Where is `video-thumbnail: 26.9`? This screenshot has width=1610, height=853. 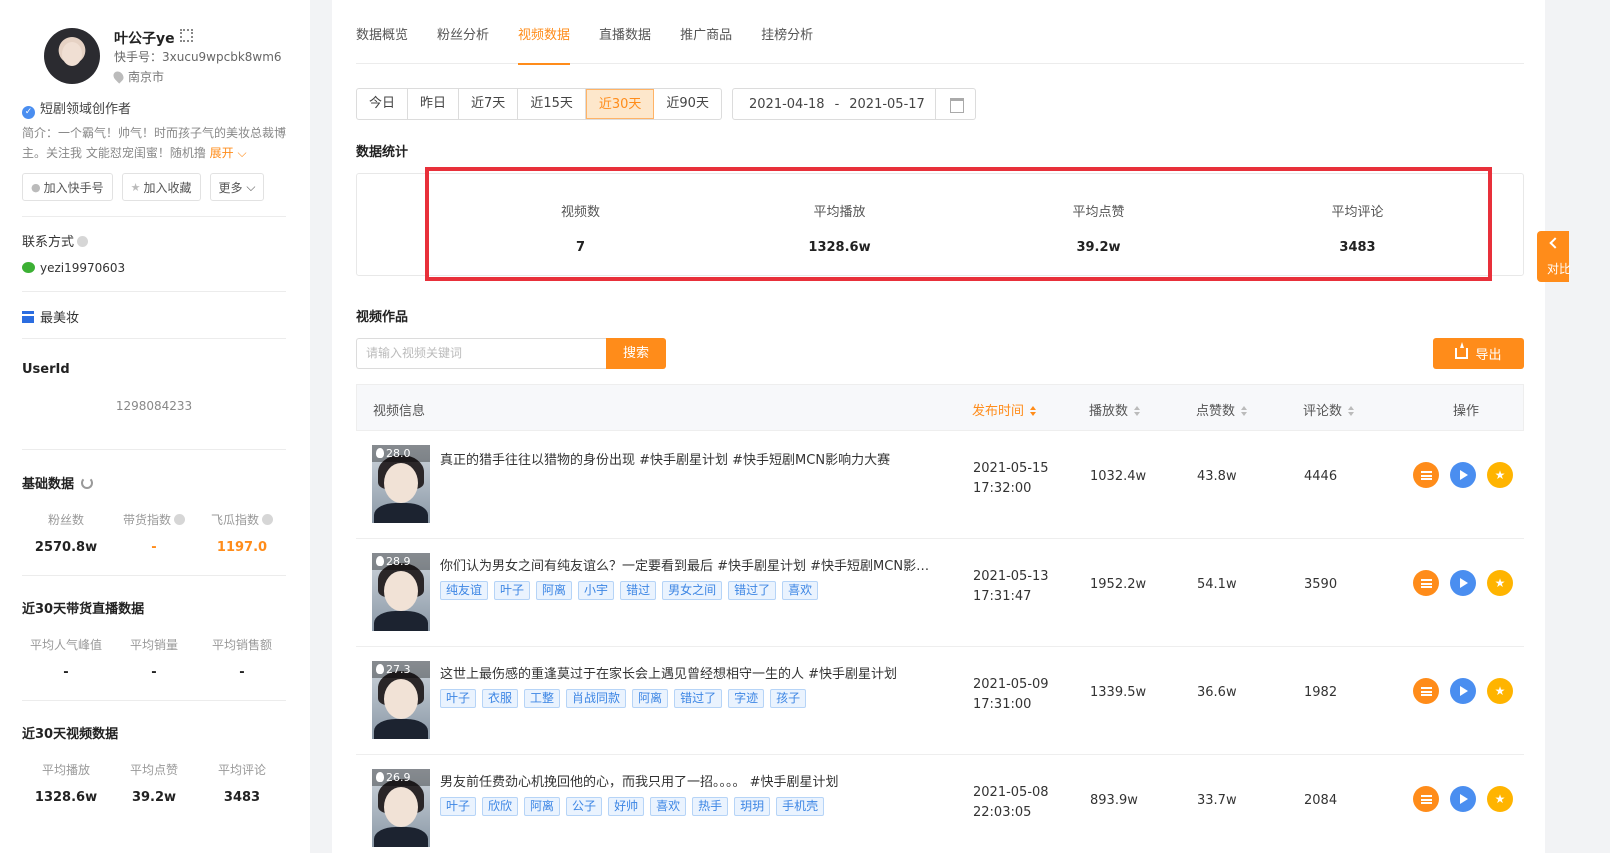
video-thumbnail: 26.9 is located at coordinates (401, 808).